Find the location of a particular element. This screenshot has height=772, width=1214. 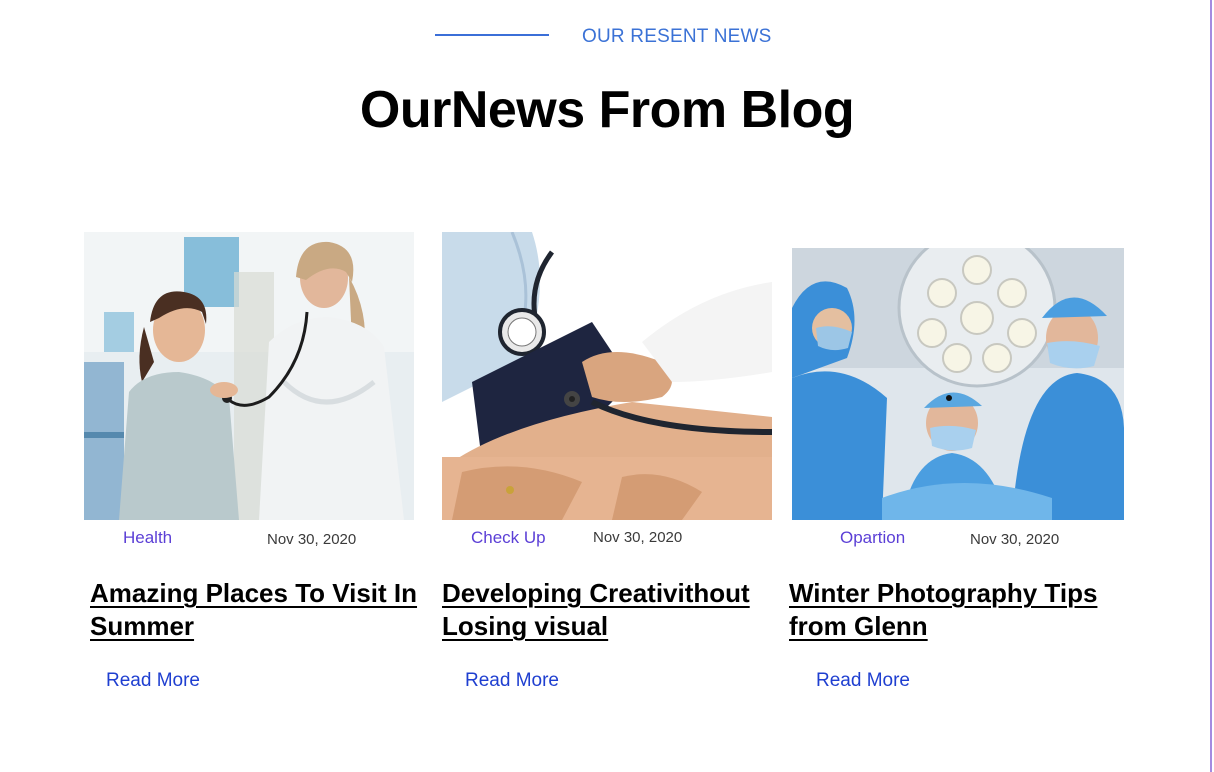

doctor-patient-photo is located at coordinates (249, 376).